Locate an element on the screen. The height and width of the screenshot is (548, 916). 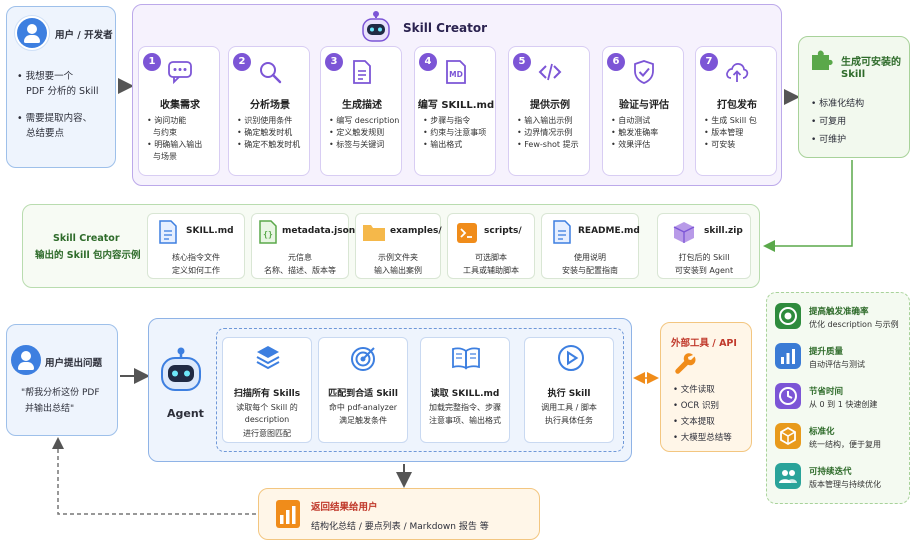
card-title: SKILL.md is located at coordinates (210, 231).